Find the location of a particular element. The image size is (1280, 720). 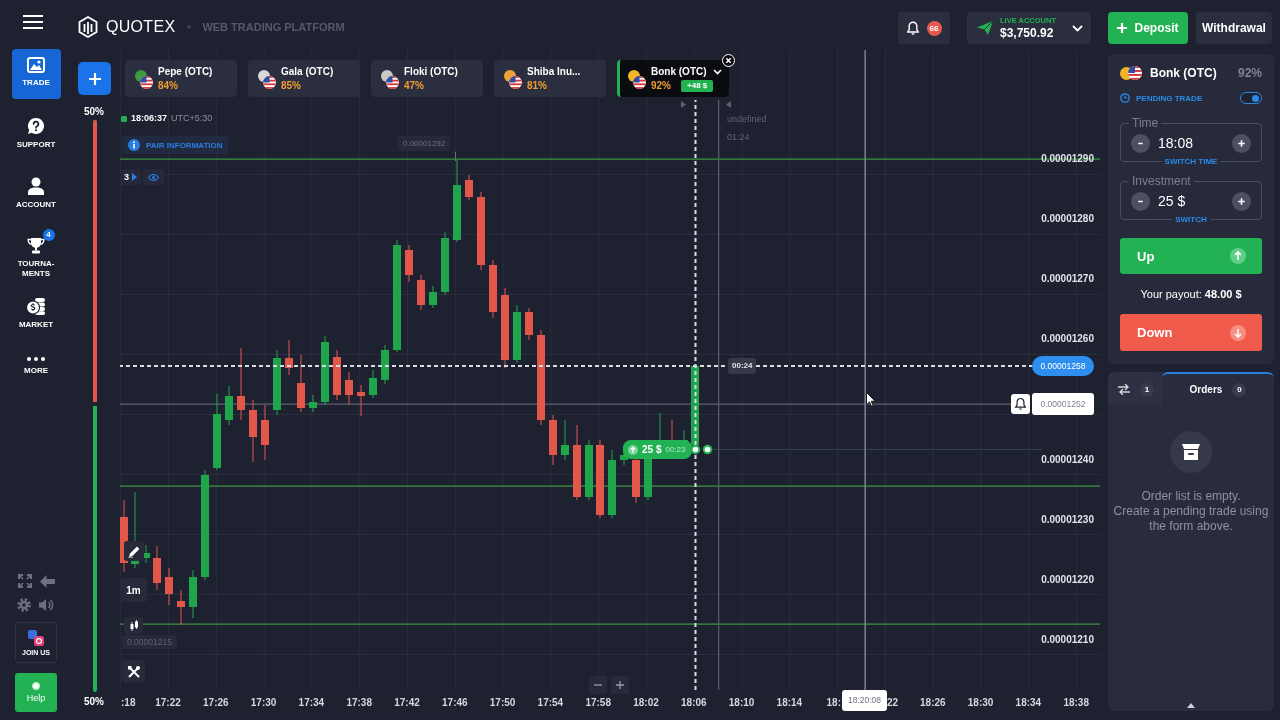

pending-toggle is located at coordinates (1251, 98).